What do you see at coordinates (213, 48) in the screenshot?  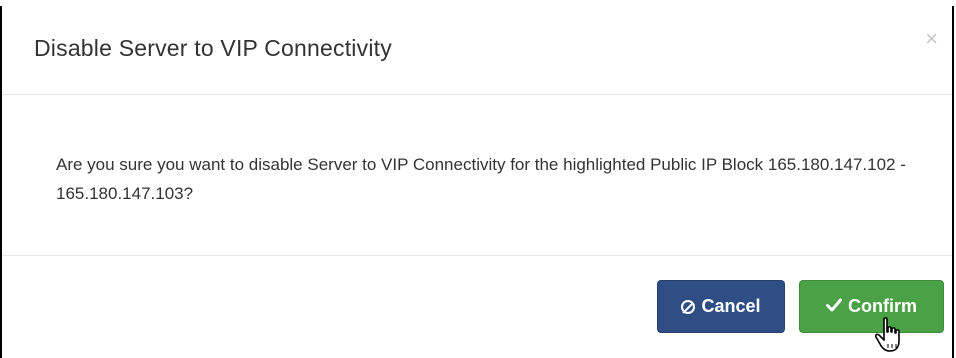 I see `dialog-title: Disable Server to VIP Connectivity` at bounding box center [213, 48].